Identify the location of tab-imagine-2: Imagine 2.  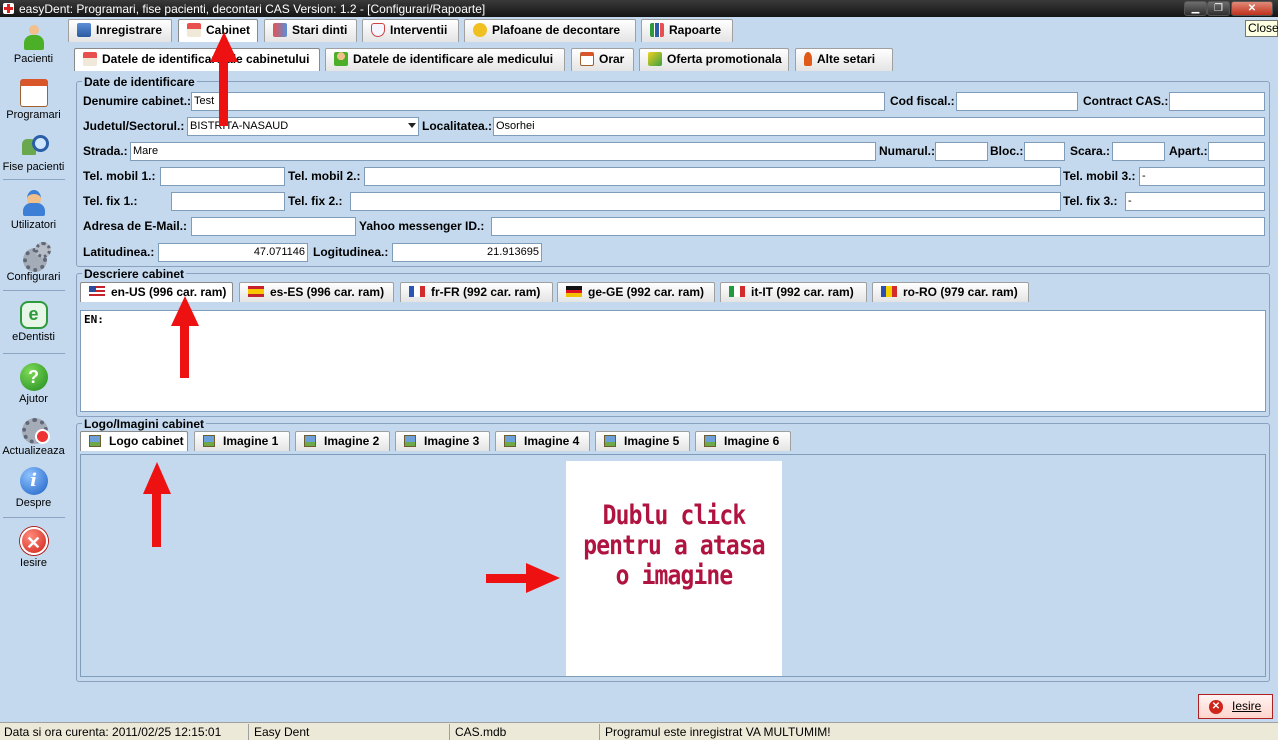
(342, 441).